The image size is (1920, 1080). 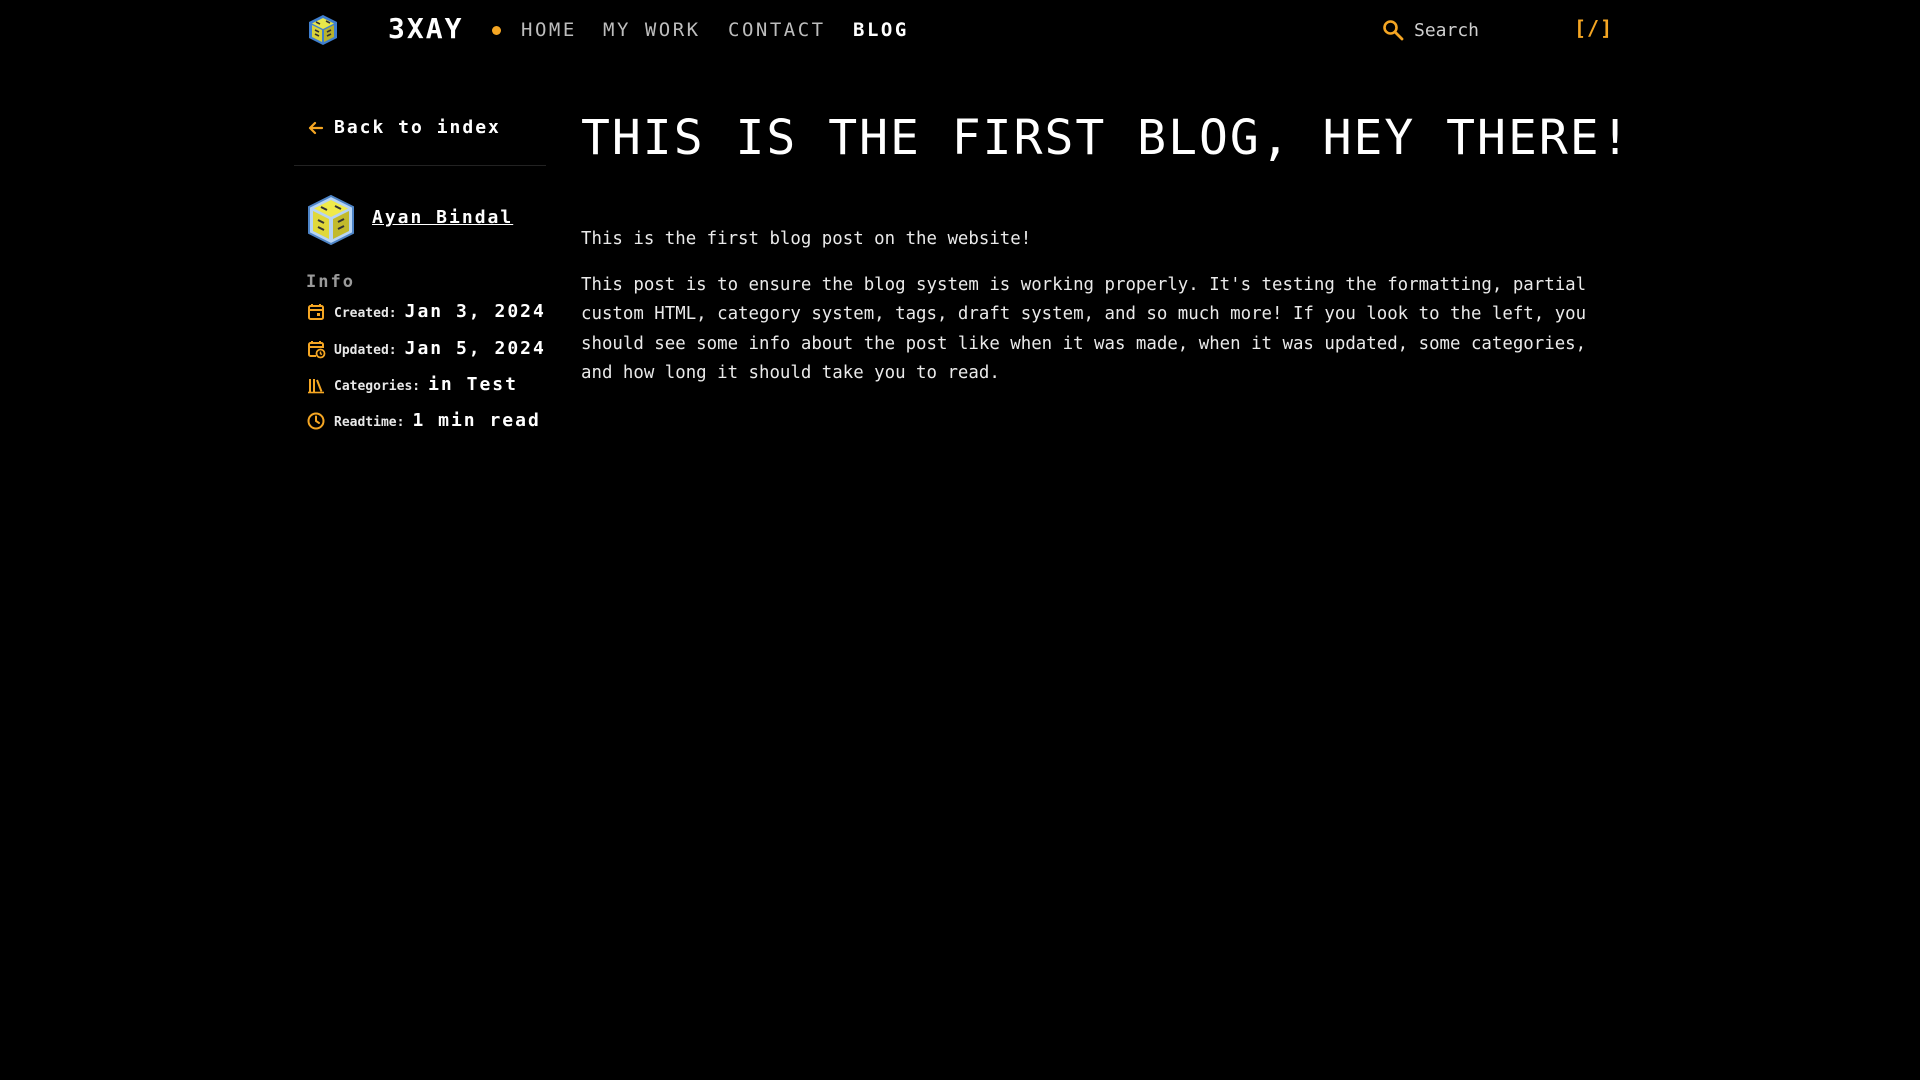 I want to click on cube-logo-icon, so click(x=323, y=30).